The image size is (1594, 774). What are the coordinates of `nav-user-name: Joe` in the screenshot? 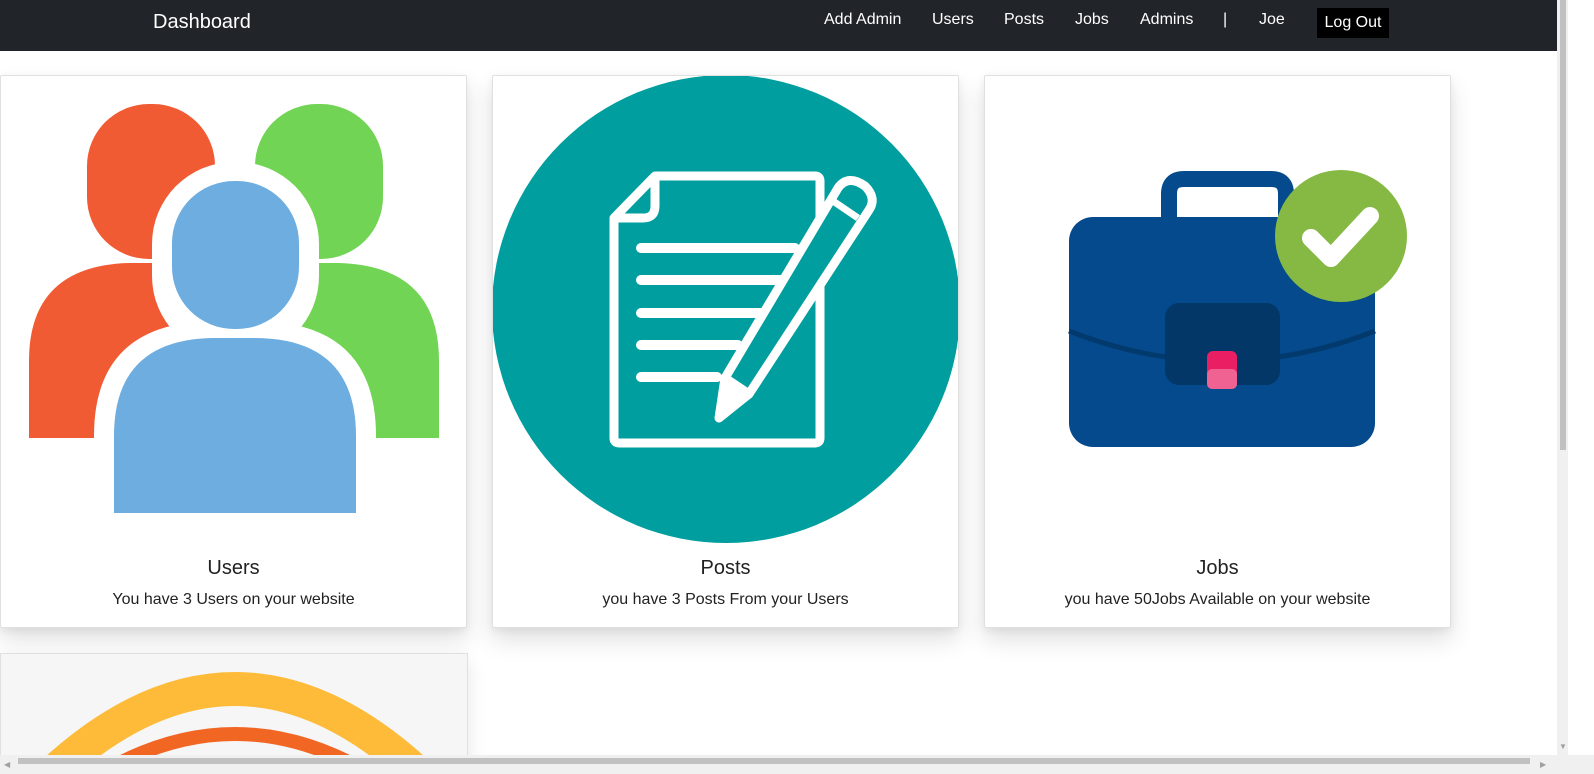 It's located at (1272, 20).